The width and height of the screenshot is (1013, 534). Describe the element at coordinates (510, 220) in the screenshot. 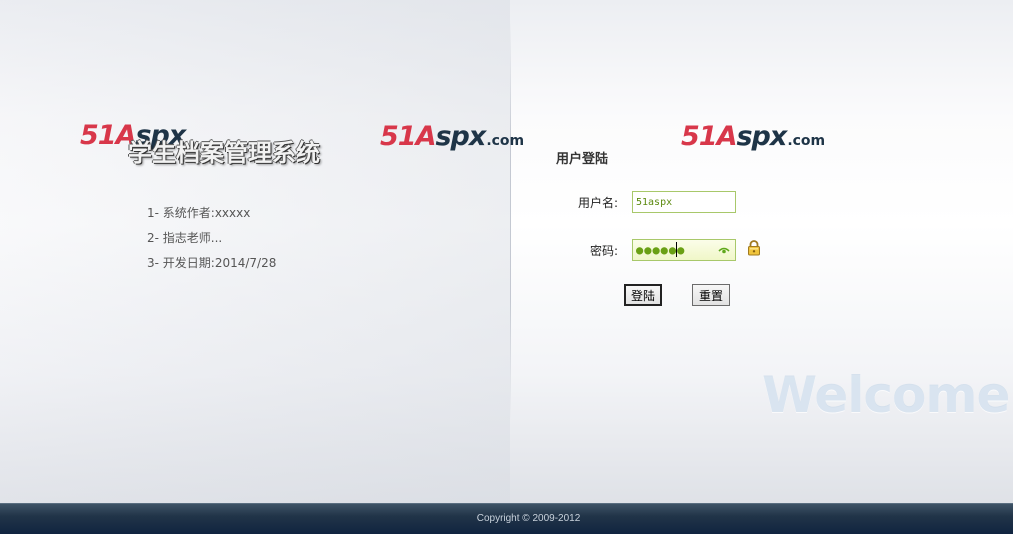

I see `panel-divider` at that location.